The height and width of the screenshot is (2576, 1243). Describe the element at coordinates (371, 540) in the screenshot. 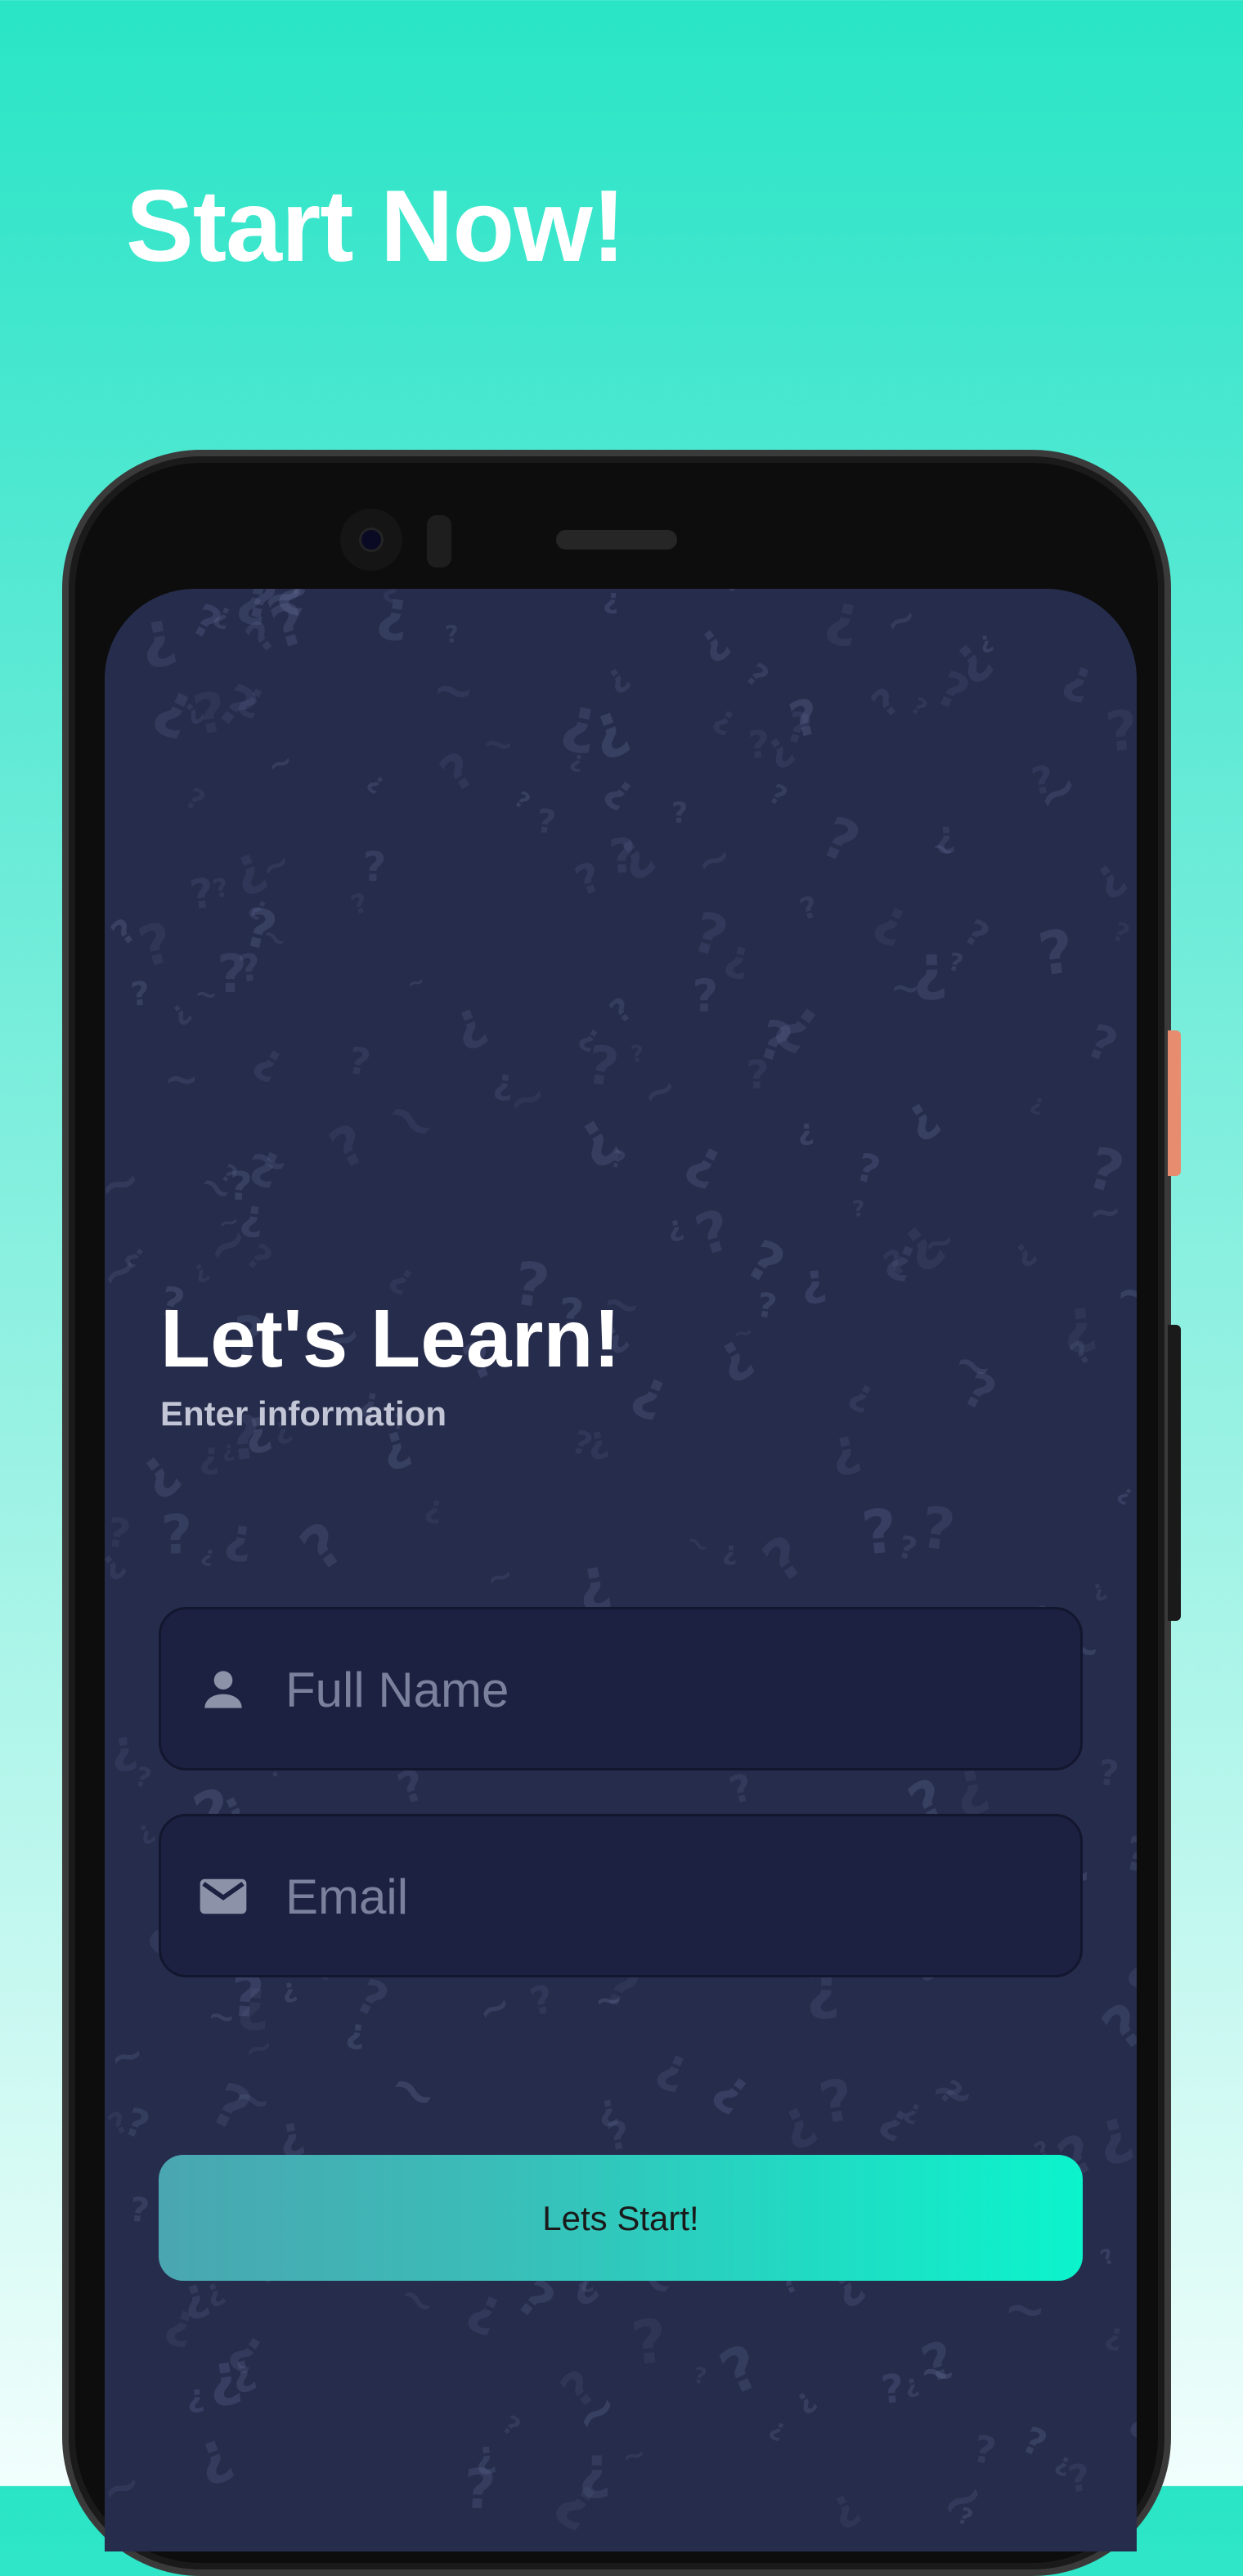

I see `camera-icon` at that location.